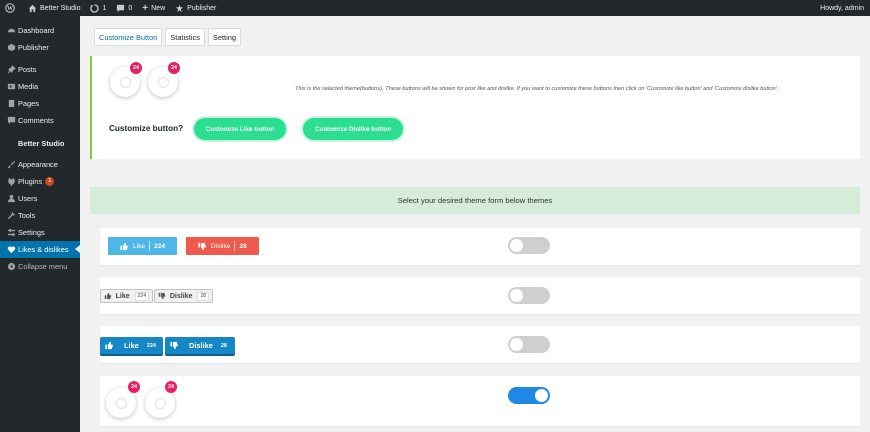 The image size is (870, 432). Describe the element at coordinates (11, 249) in the screenshot. I see `heart-icon` at that location.